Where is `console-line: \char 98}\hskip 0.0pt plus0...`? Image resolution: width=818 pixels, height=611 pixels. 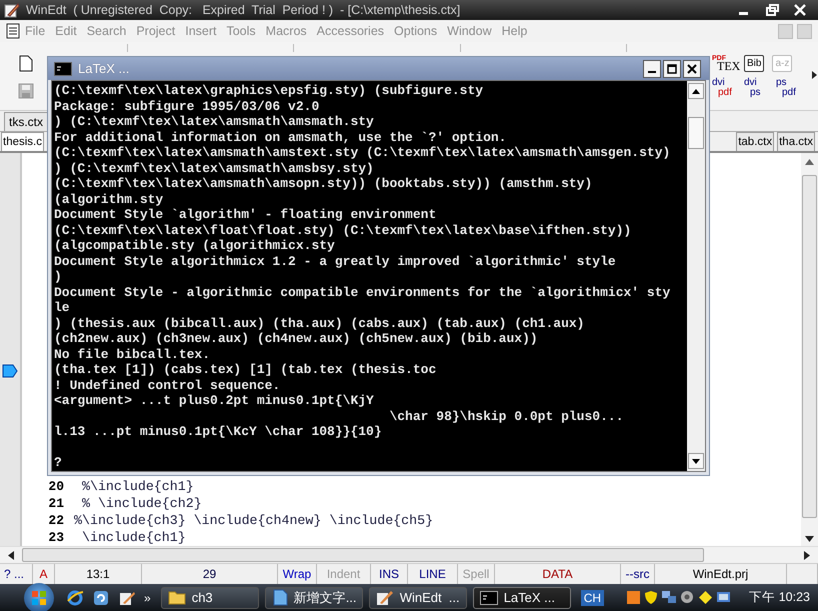
console-line: \char 98}\hskip 0.0pt plus0... is located at coordinates (506, 416).